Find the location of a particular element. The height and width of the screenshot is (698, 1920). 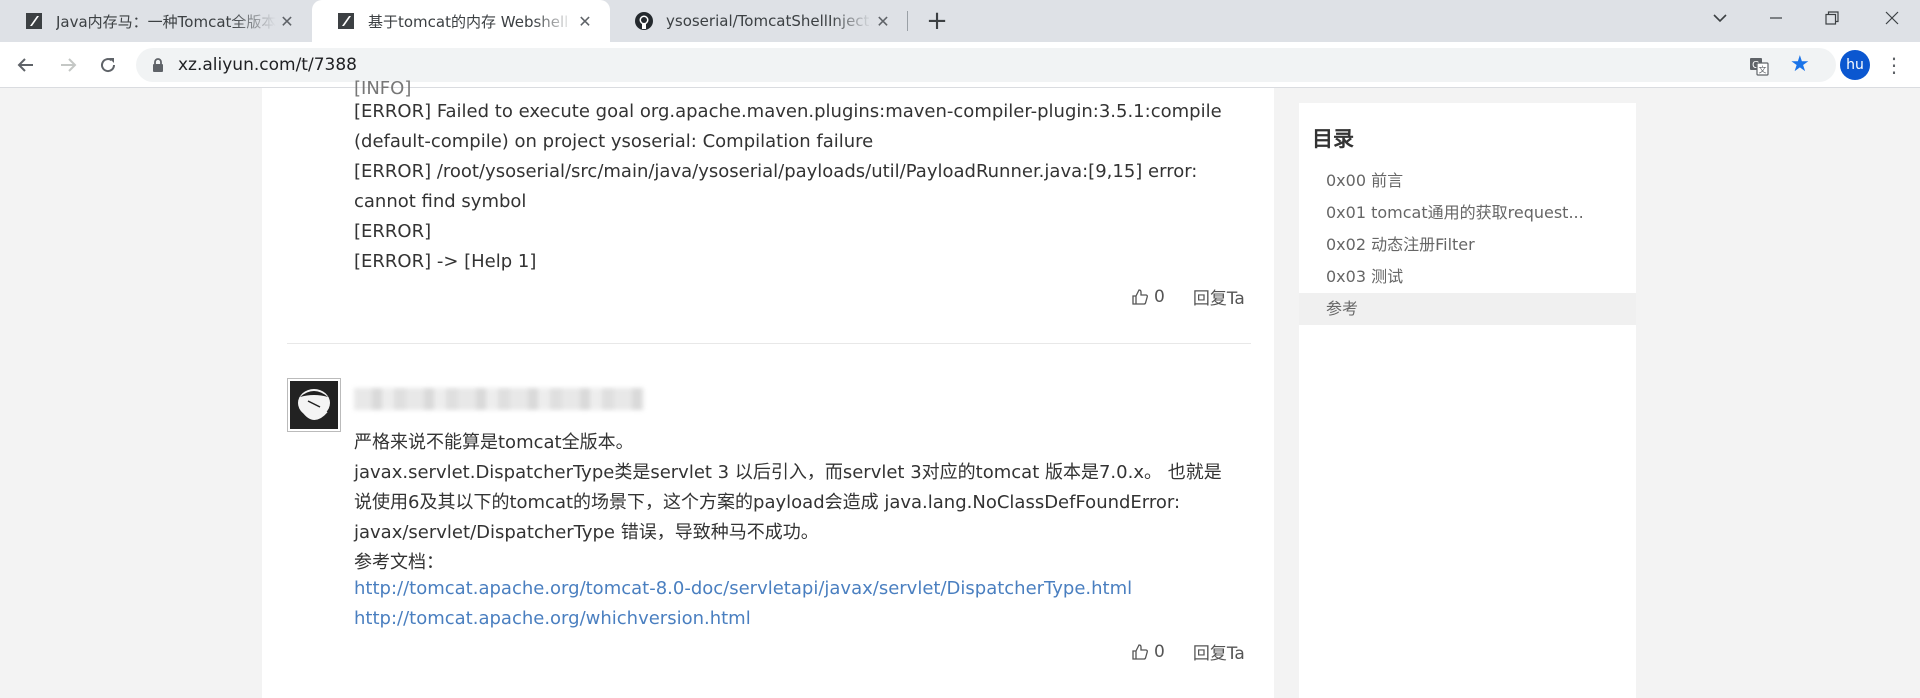

reload-icon is located at coordinates (108, 65).